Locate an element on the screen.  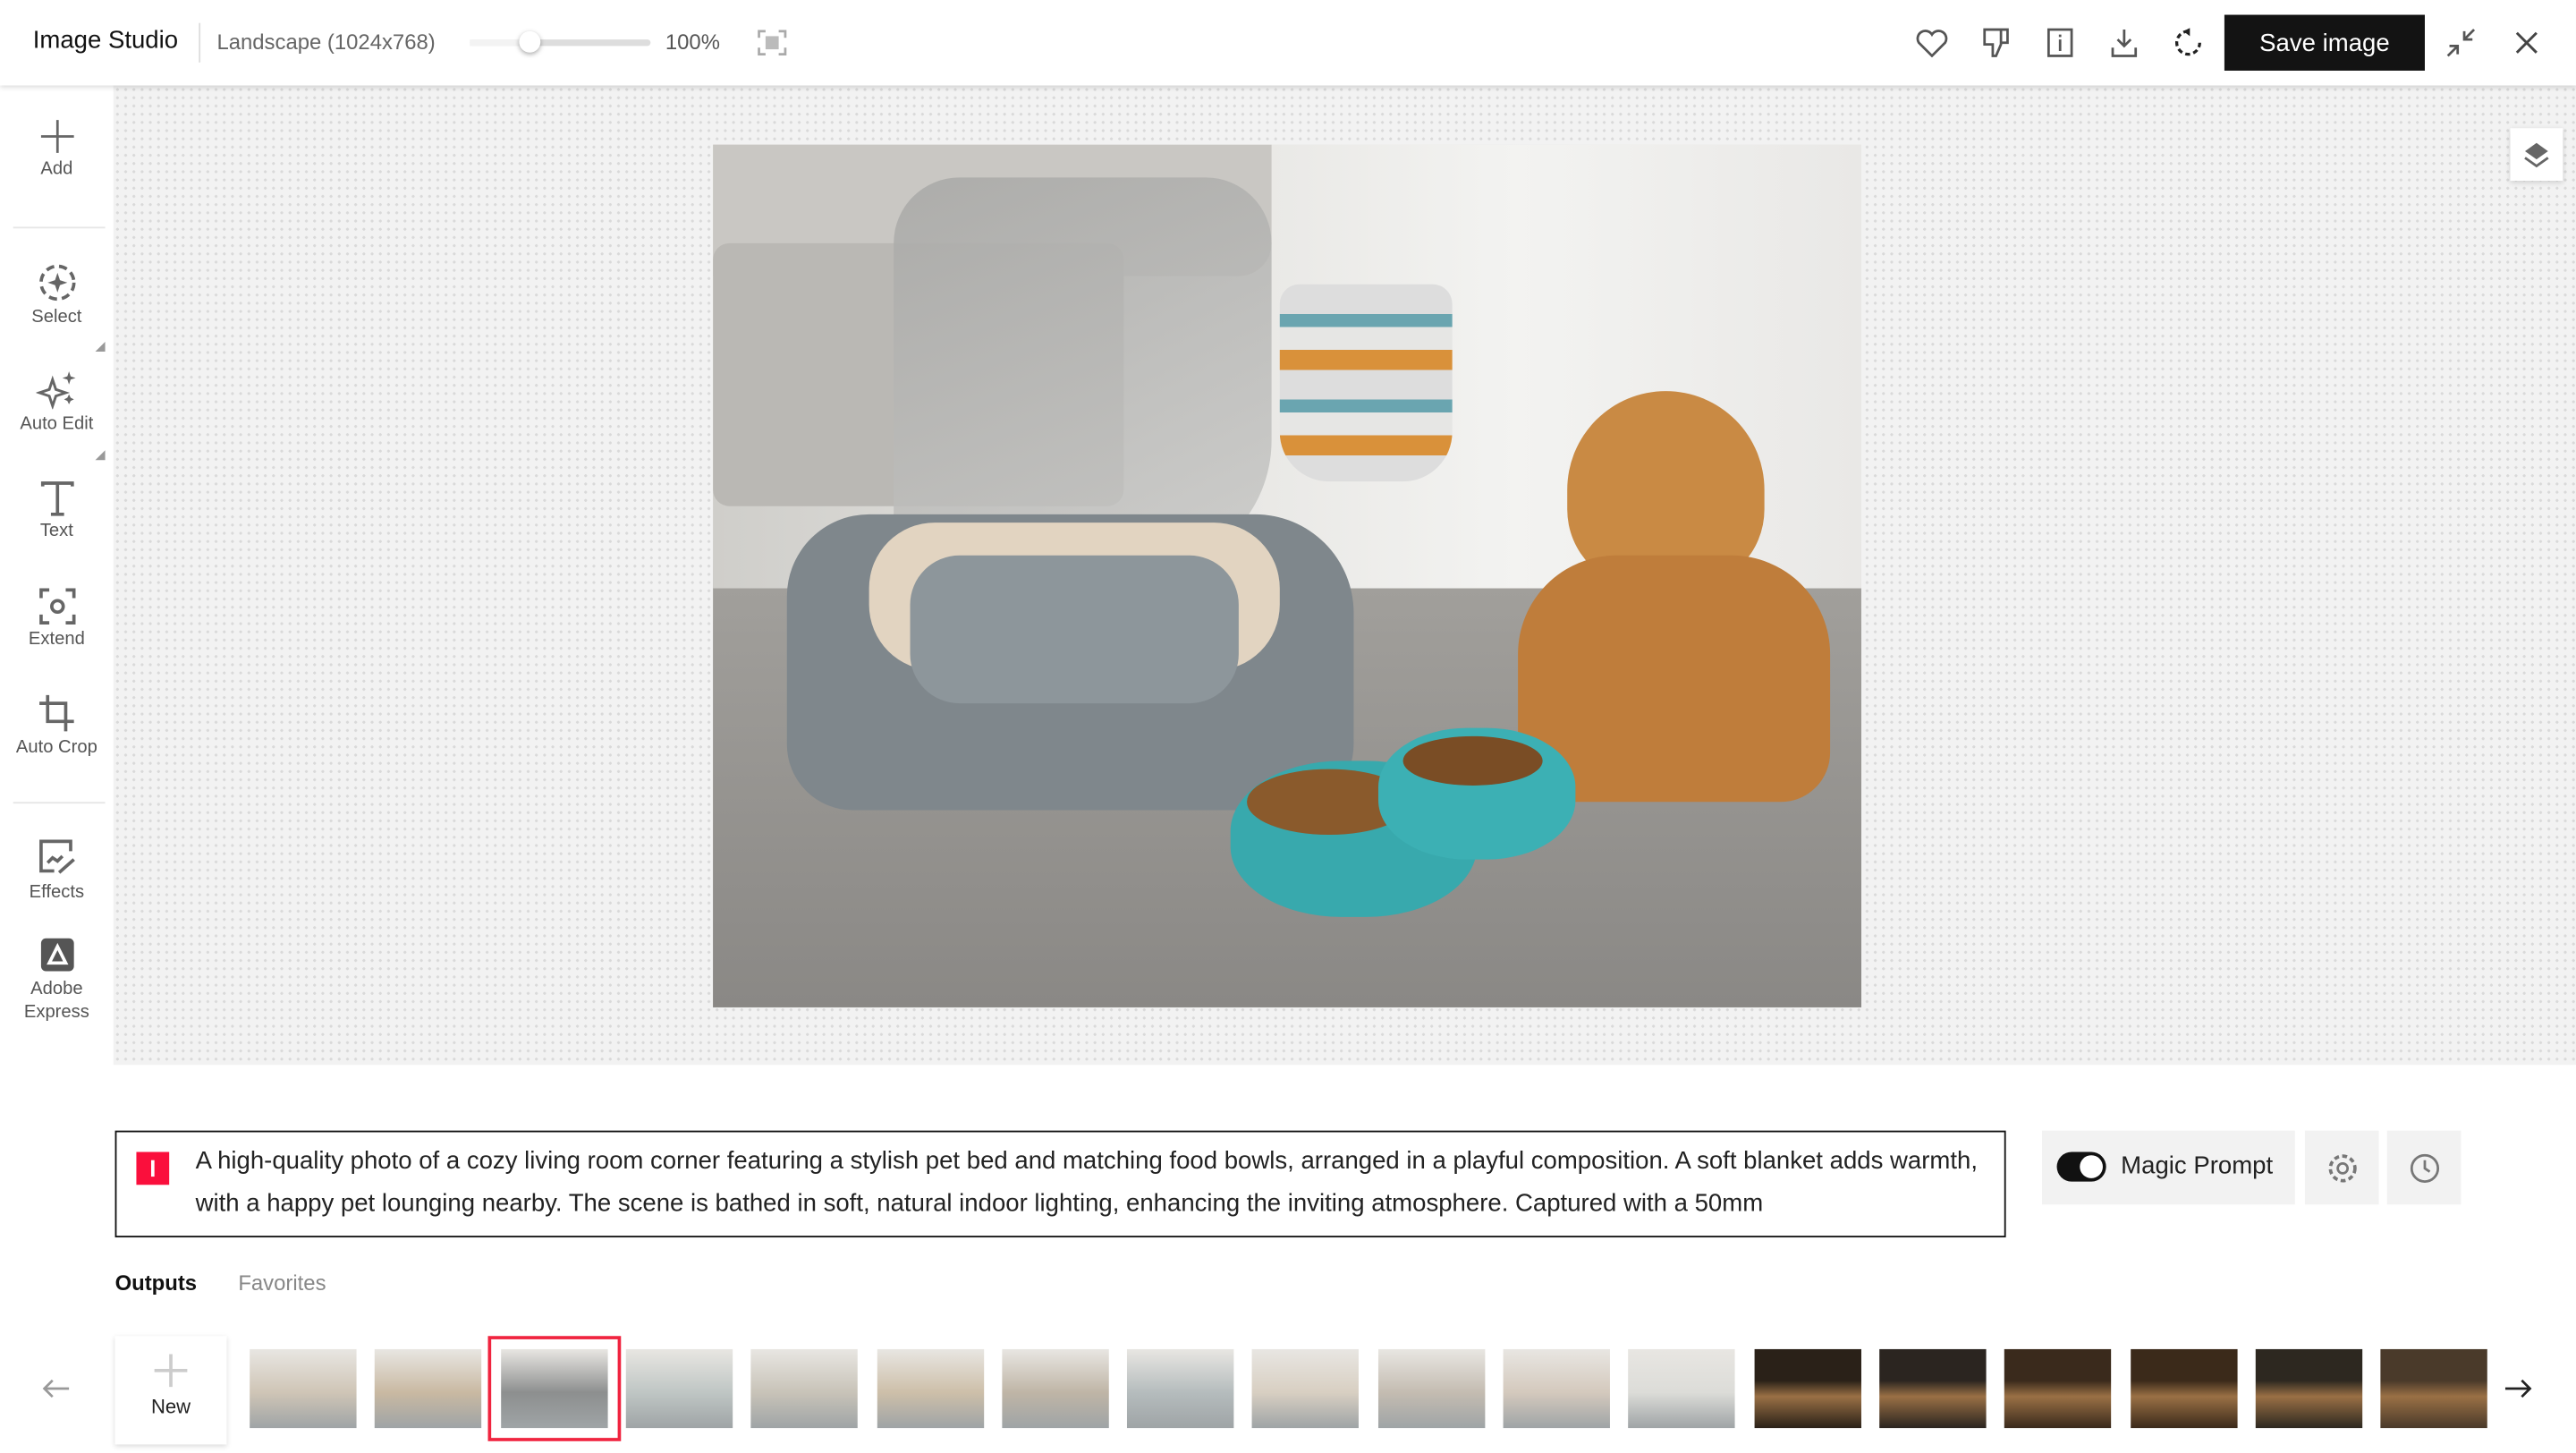
close-icon is located at coordinates (2527, 43).